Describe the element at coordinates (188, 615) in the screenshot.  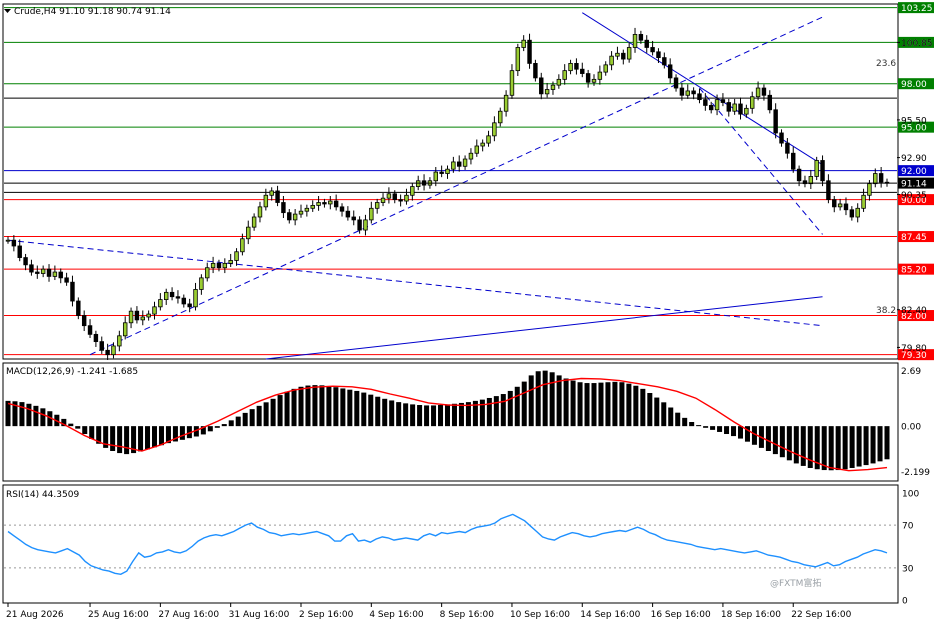
I see `time-label: 27 Aug 16:00` at that location.